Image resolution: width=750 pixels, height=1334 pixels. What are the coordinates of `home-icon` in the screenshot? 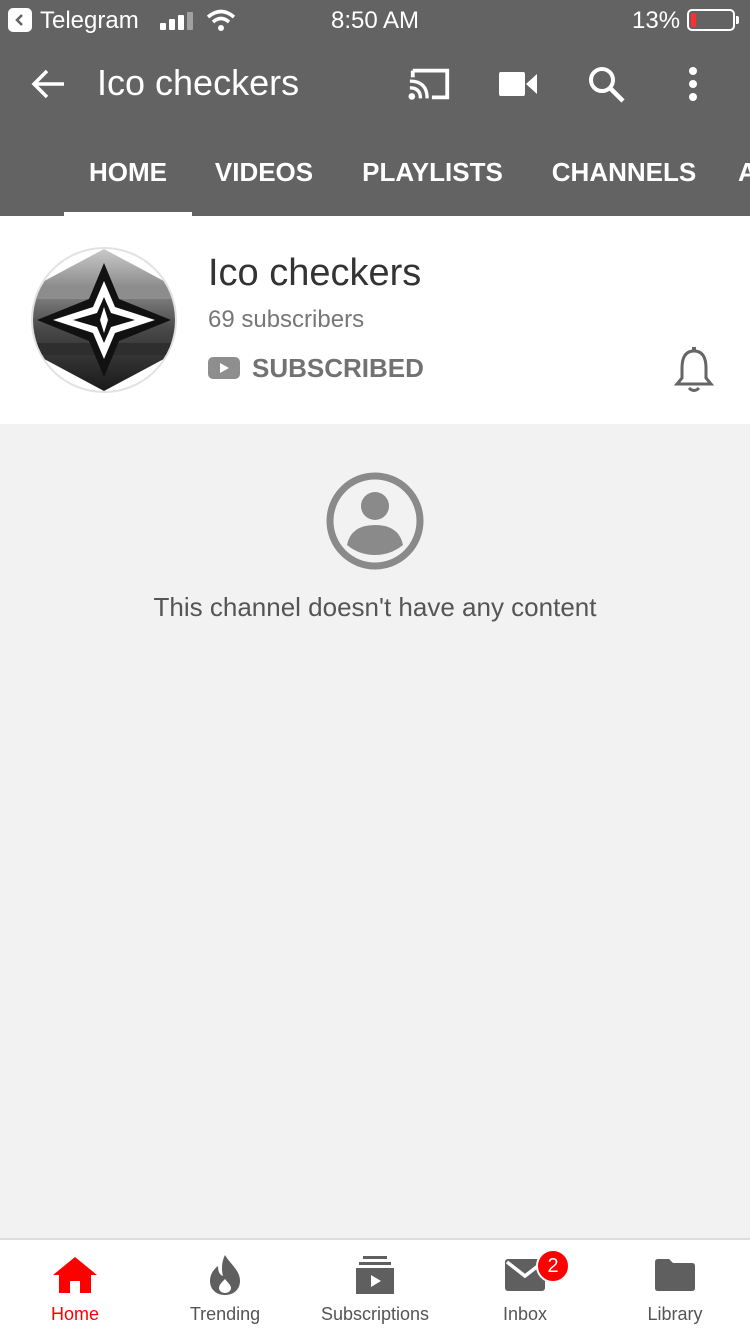 It's located at (75, 1275).